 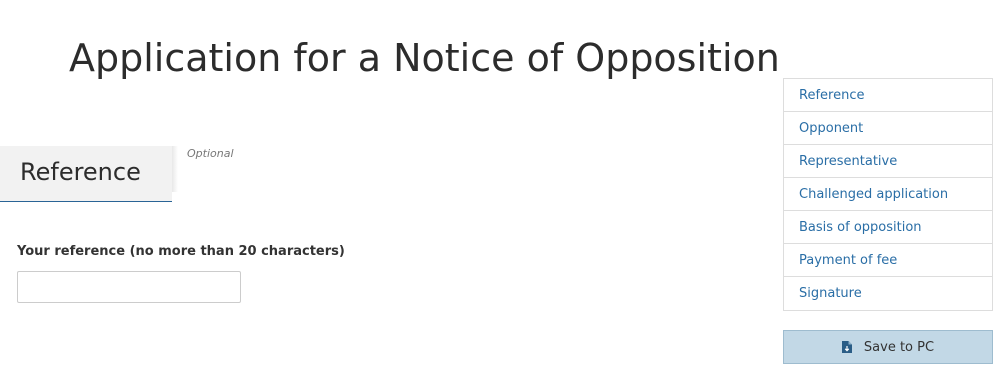 What do you see at coordinates (210, 153) in the screenshot?
I see `optional-label: Optional` at bounding box center [210, 153].